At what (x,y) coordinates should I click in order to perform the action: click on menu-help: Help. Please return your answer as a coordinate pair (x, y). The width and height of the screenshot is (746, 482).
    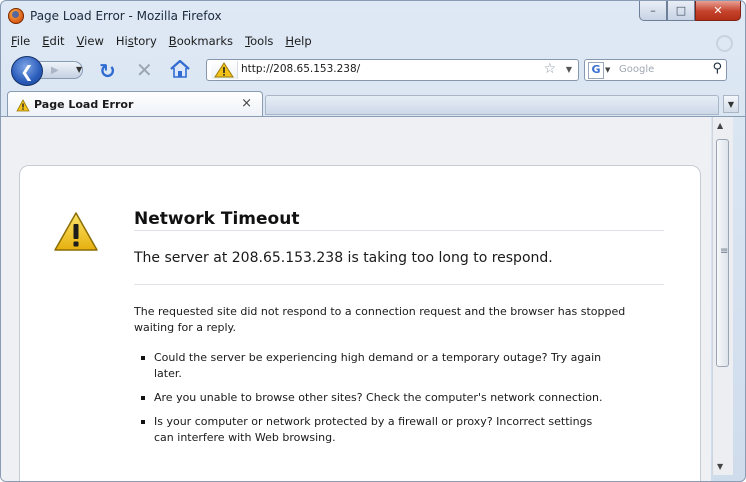
    Looking at the image, I should click on (298, 42).